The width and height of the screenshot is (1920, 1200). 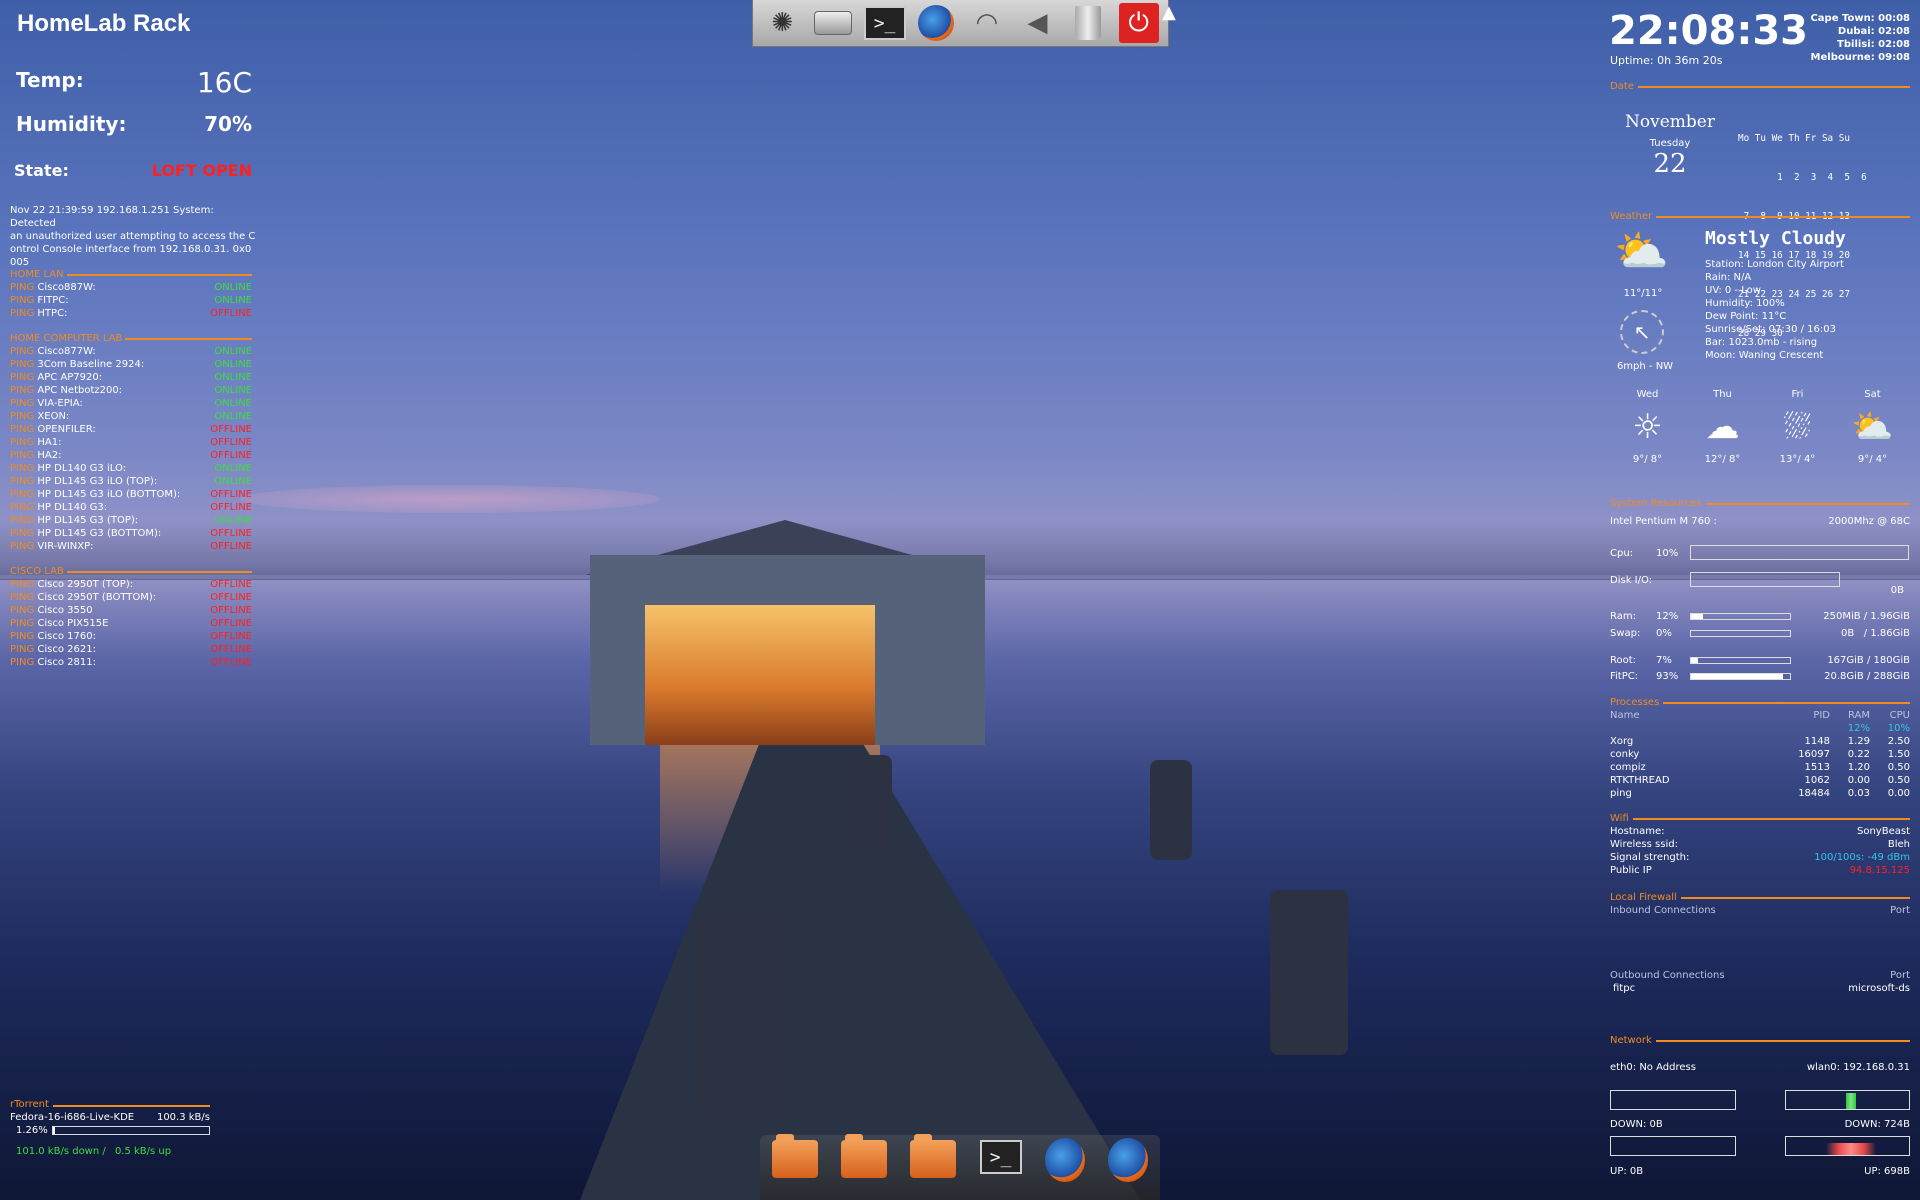 What do you see at coordinates (1858, 767) in the screenshot?
I see `process-cell: 1.20` at bounding box center [1858, 767].